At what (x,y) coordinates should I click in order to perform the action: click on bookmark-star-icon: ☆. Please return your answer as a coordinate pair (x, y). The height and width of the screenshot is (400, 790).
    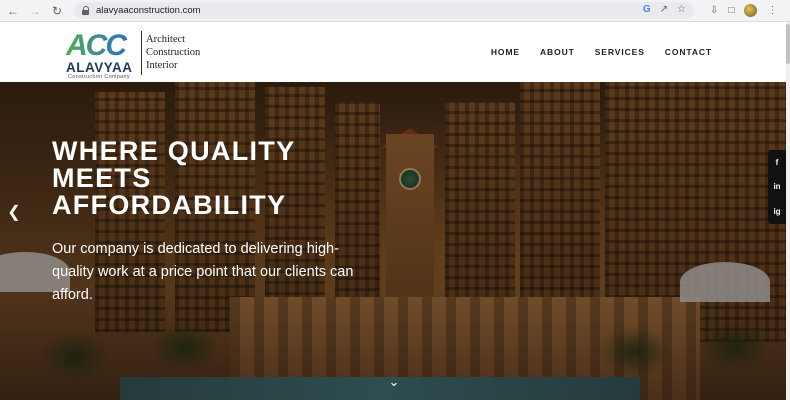
    Looking at the image, I should click on (681, 9).